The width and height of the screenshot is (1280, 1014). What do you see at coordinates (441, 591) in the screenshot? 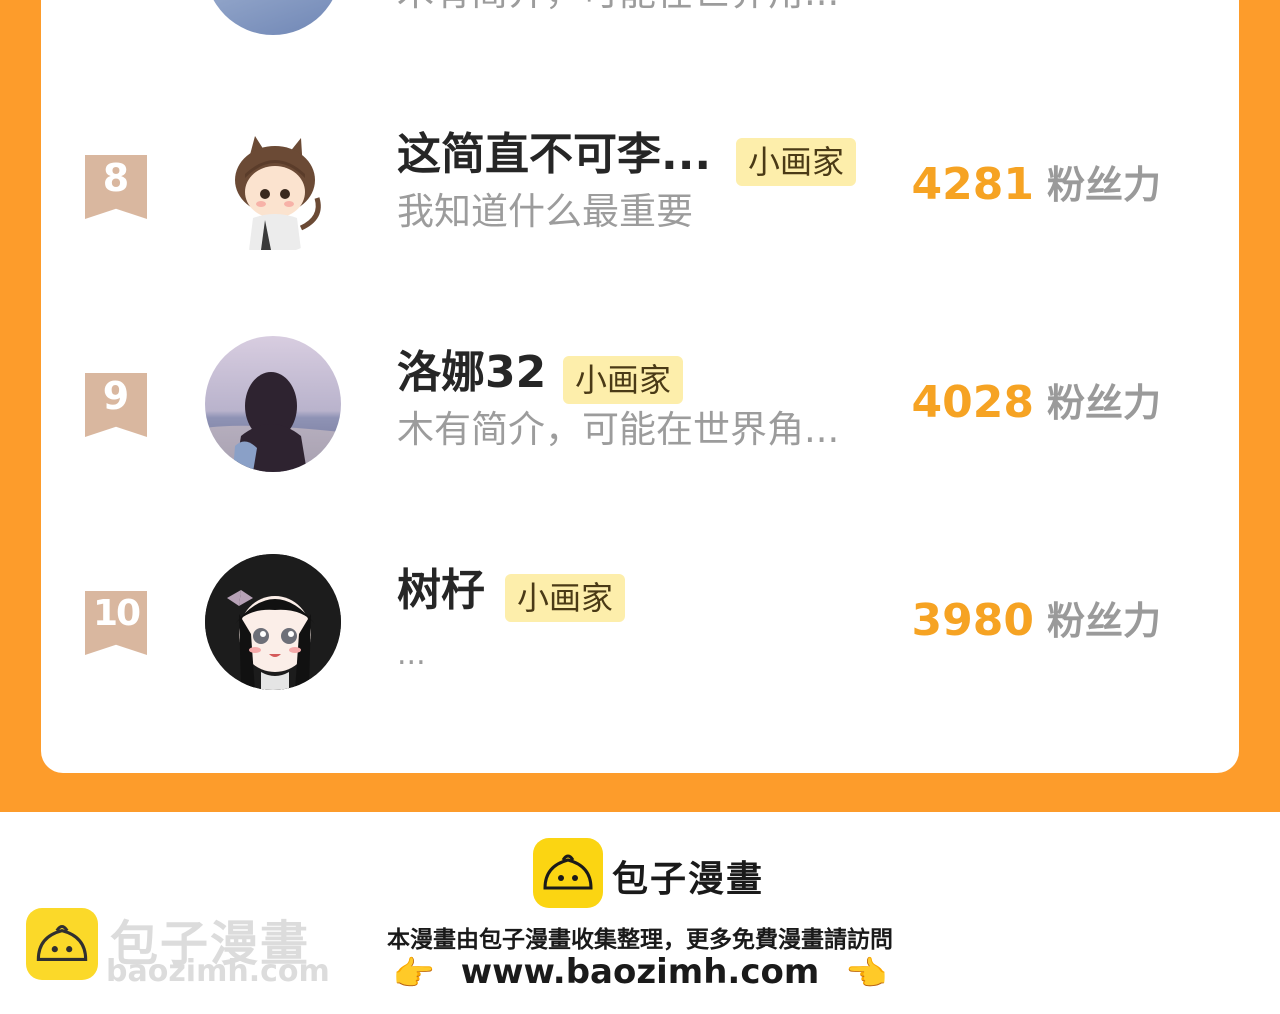
I see `user-name: 树杍` at bounding box center [441, 591].